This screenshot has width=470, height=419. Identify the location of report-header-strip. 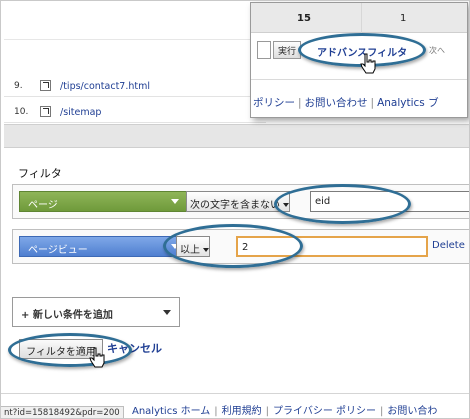
(135, 22).